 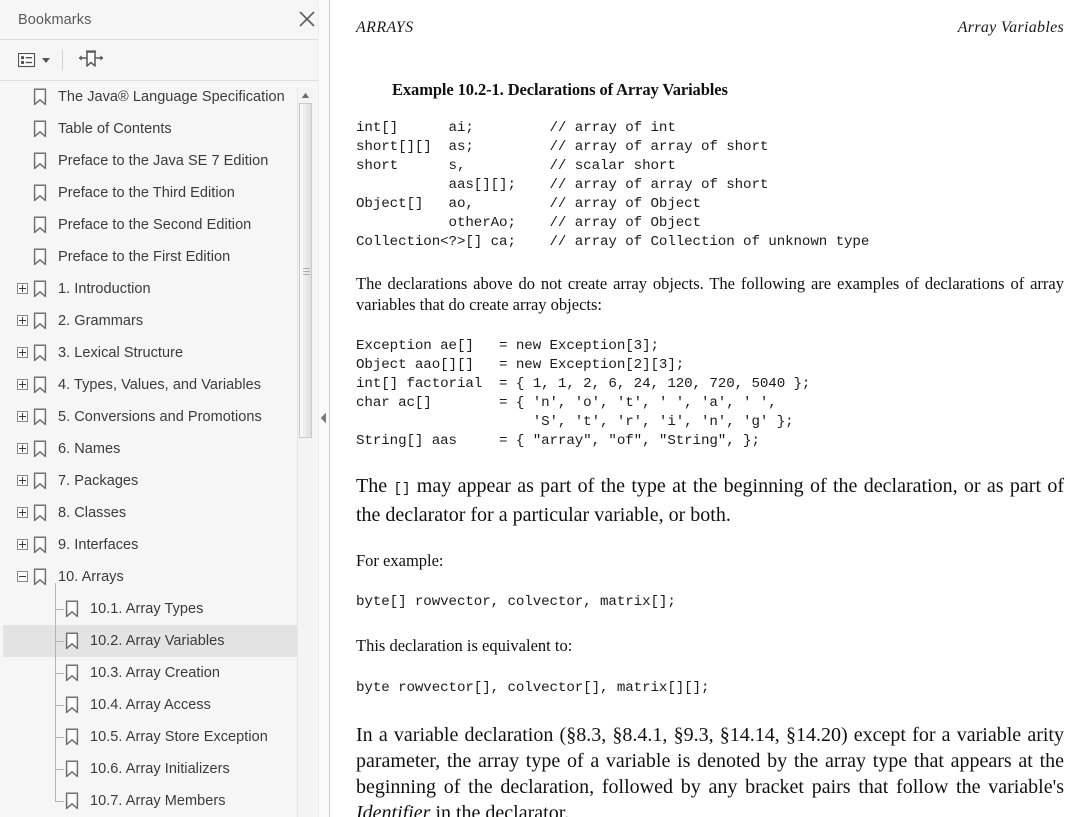 What do you see at coordinates (55, 19) in the screenshot?
I see `panel-title: Bookmarks` at bounding box center [55, 19].